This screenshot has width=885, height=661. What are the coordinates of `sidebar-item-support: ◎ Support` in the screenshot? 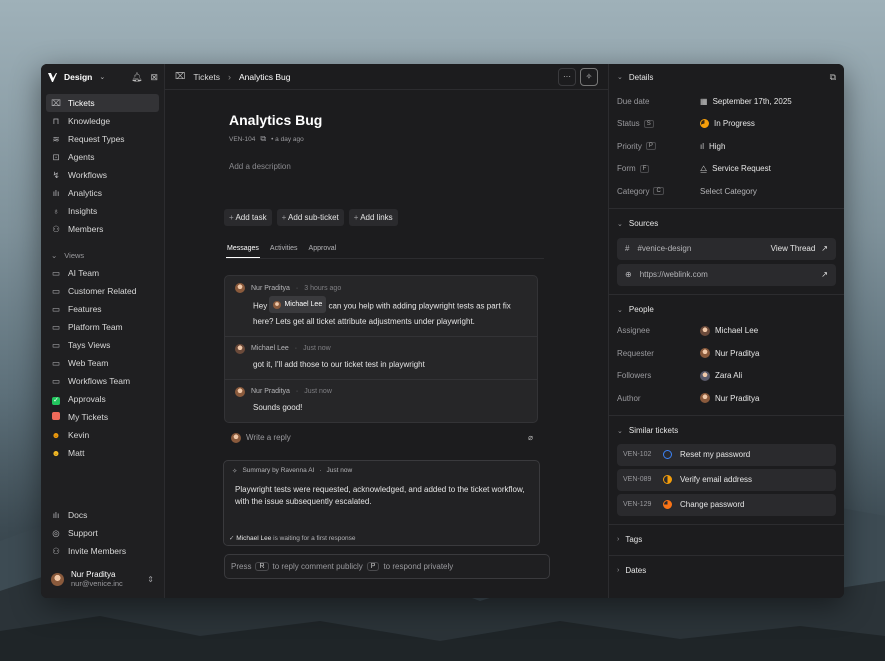 It's located at (102, 533).